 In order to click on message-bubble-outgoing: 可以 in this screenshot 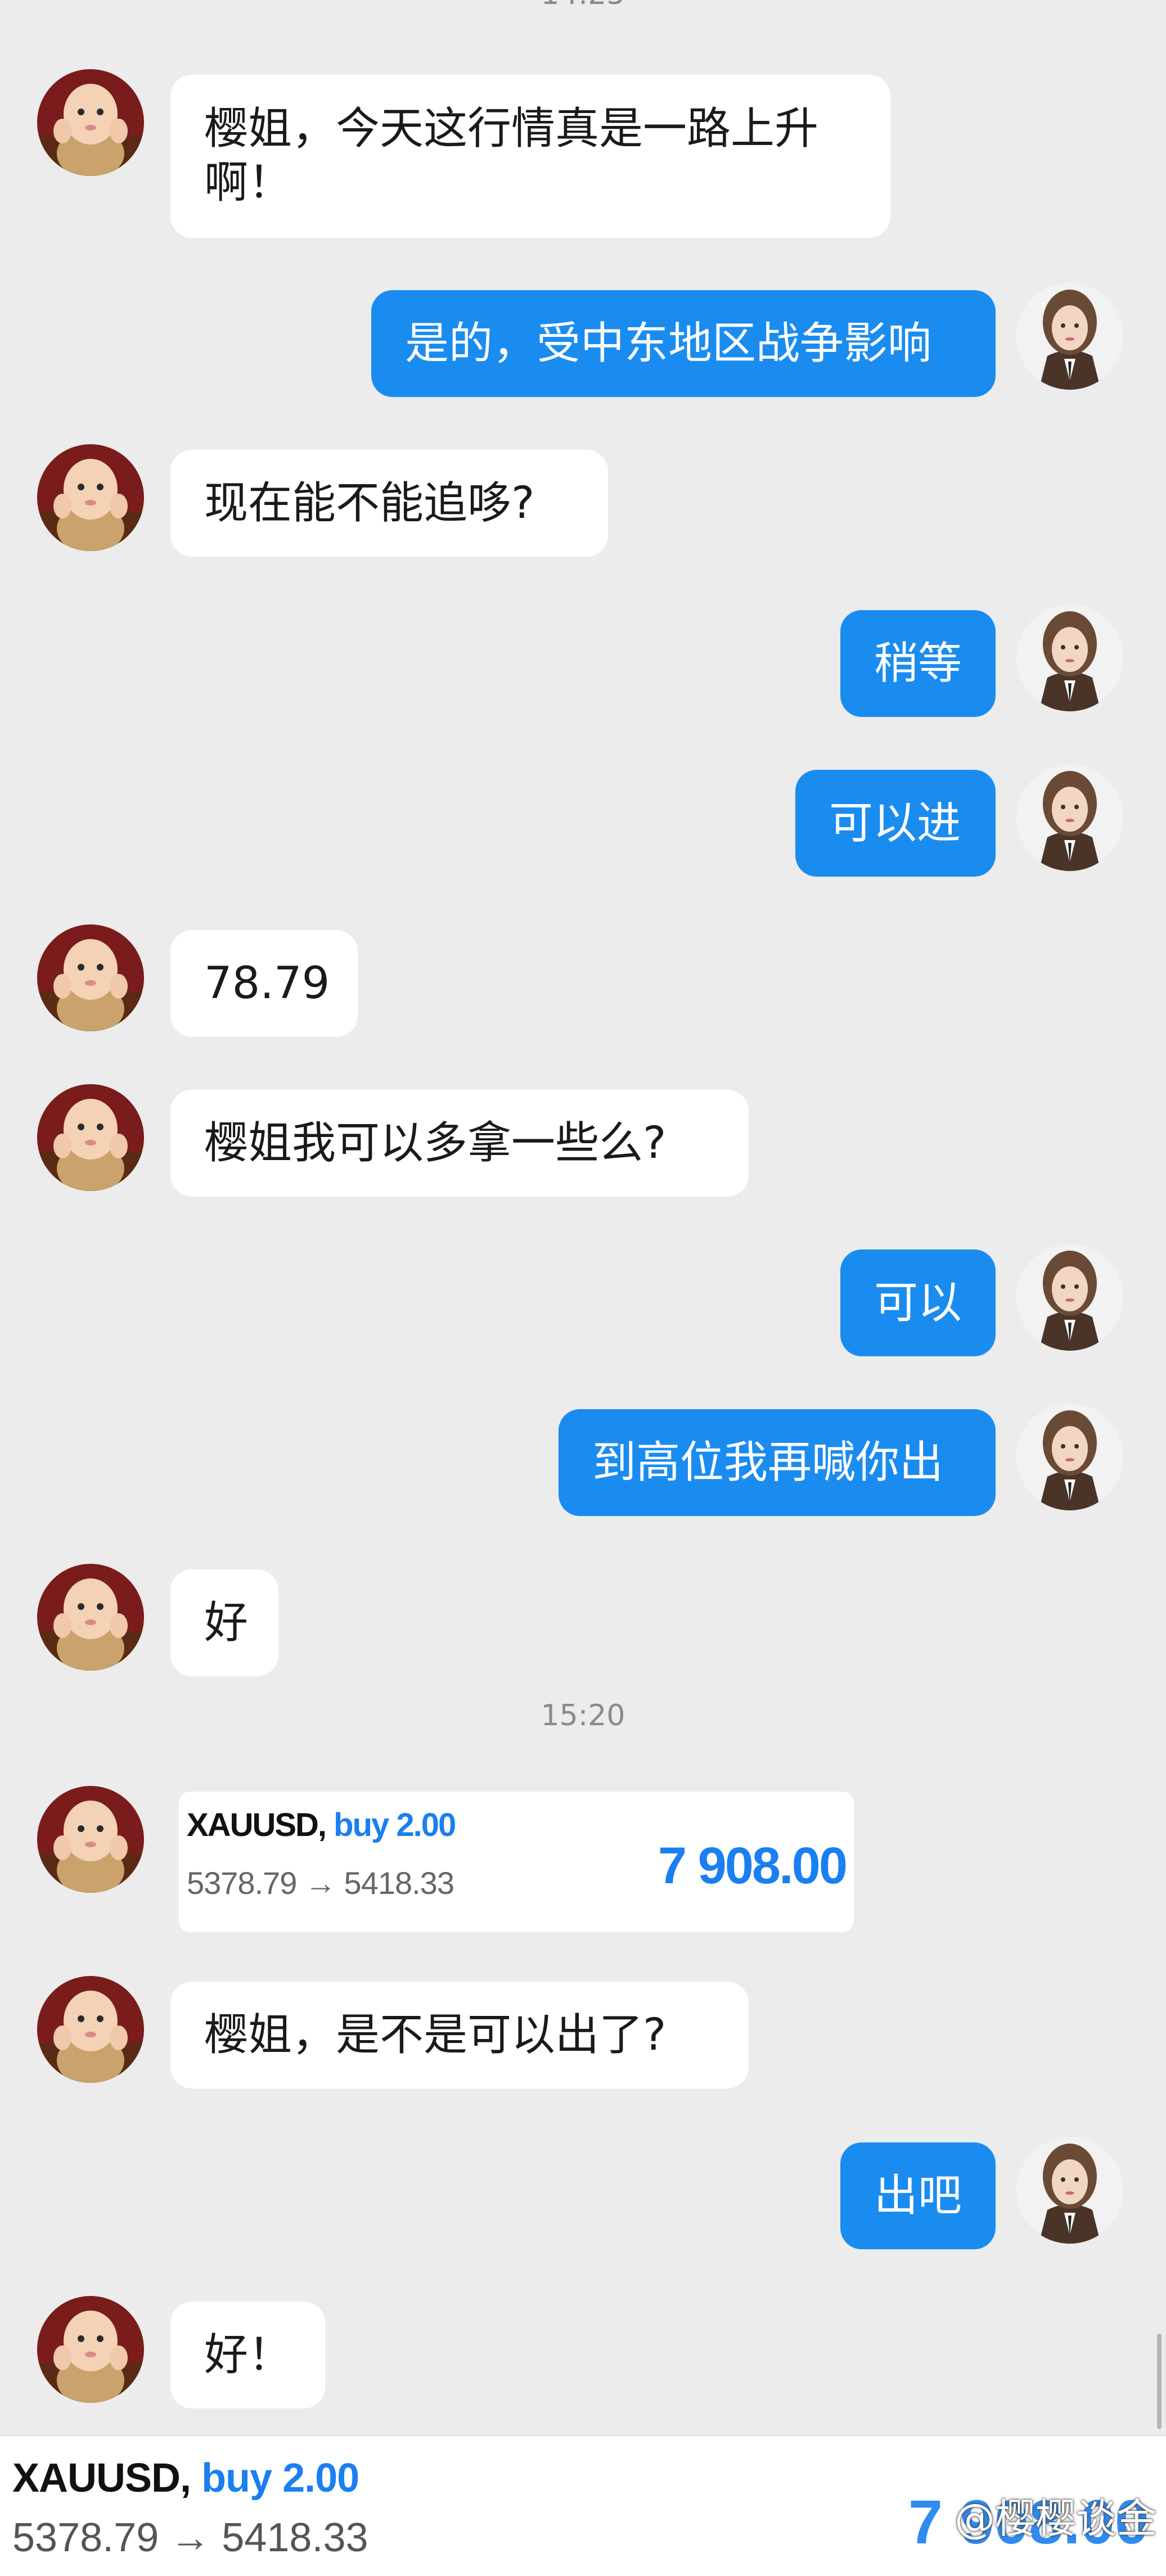, I will do `click(918, 1302)`.